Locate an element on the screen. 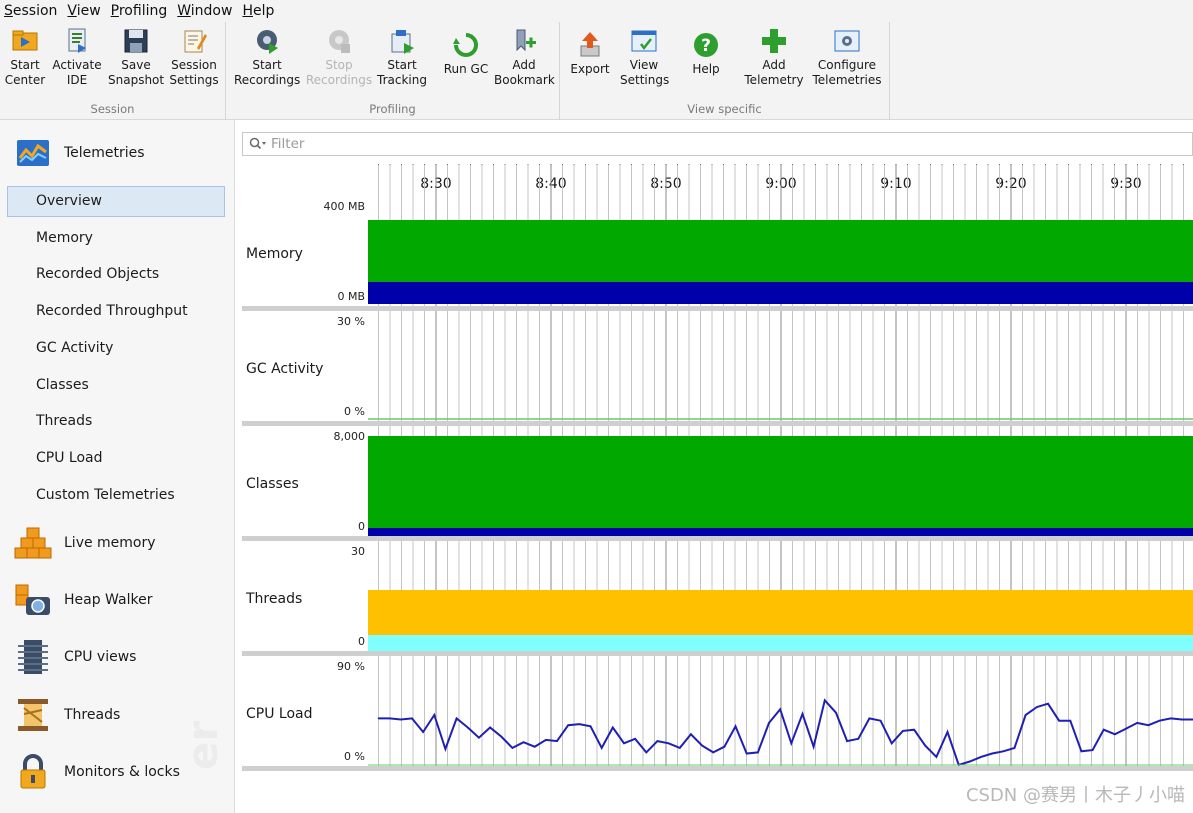 This screenshot has width=1193, height=813. session-settings-button: Session Settings is located at coordinates (194, 57).